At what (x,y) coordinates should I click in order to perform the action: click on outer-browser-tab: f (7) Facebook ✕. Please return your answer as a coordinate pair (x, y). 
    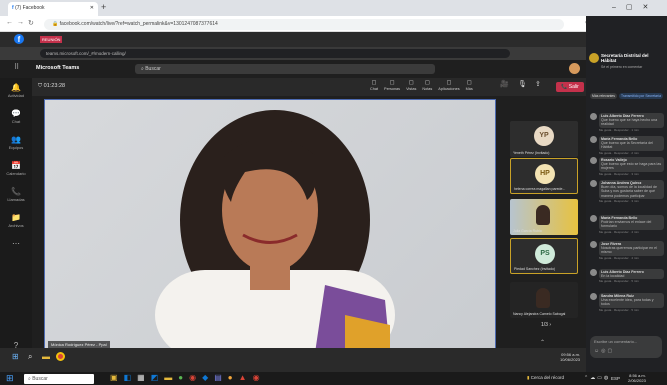
    Looking at the image, I should click on (53, 9).